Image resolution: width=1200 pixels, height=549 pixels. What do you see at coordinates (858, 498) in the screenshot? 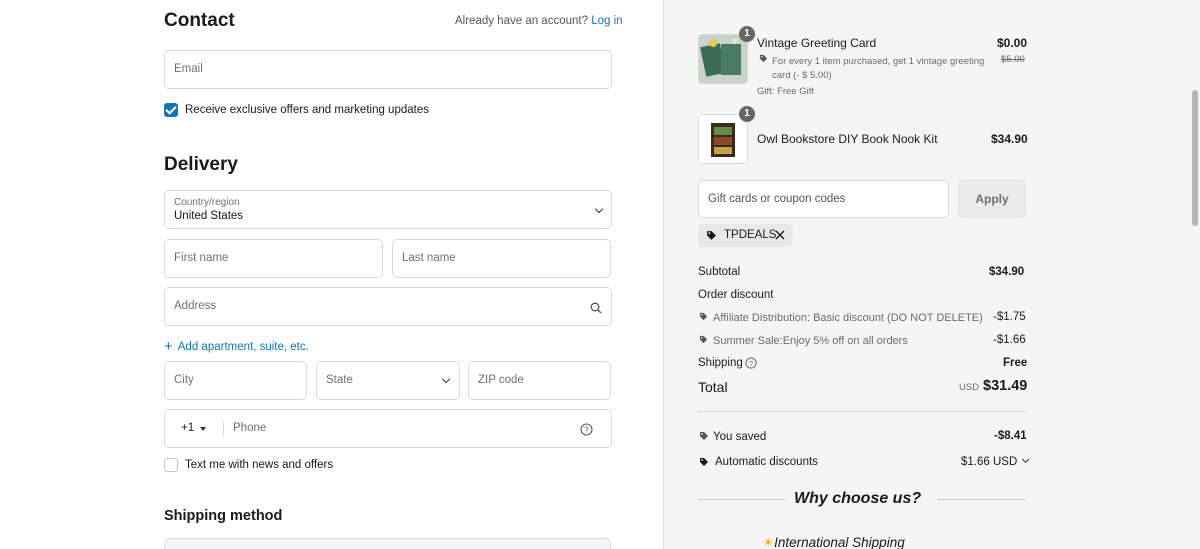
I see `why-choose-heading: Why choose us?` at bounding box center [858, 498].